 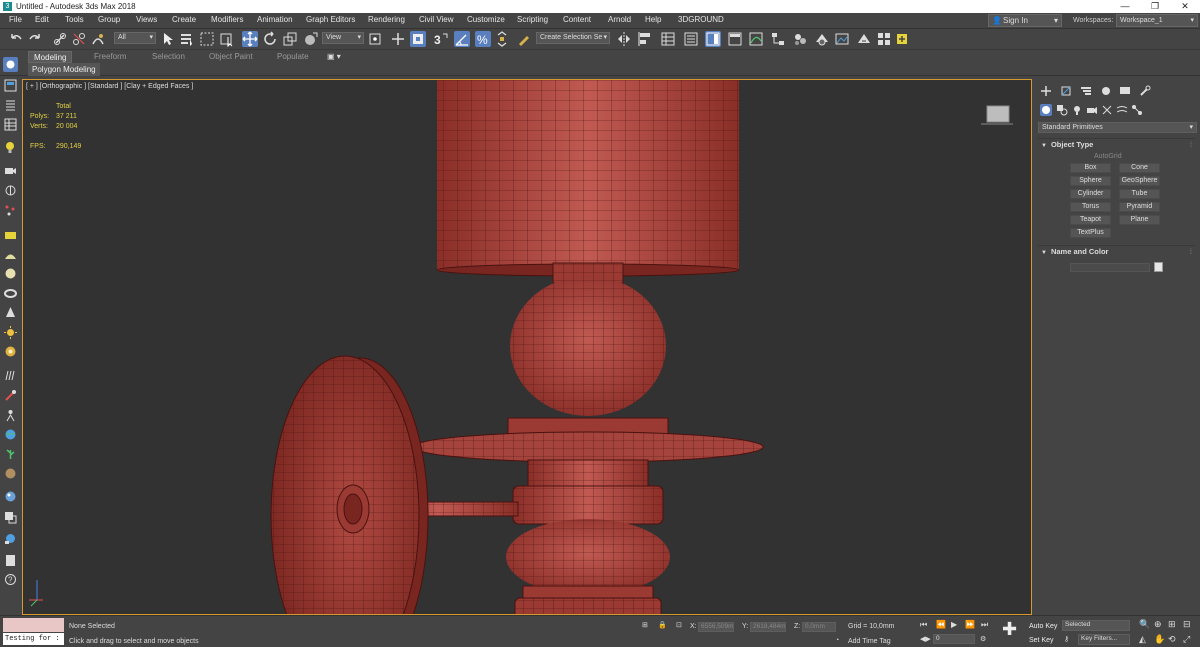 What do you see at coordinates (822, 39) in the screenshot?
I see `render-setup-icon` at bounding box center [822, 39].